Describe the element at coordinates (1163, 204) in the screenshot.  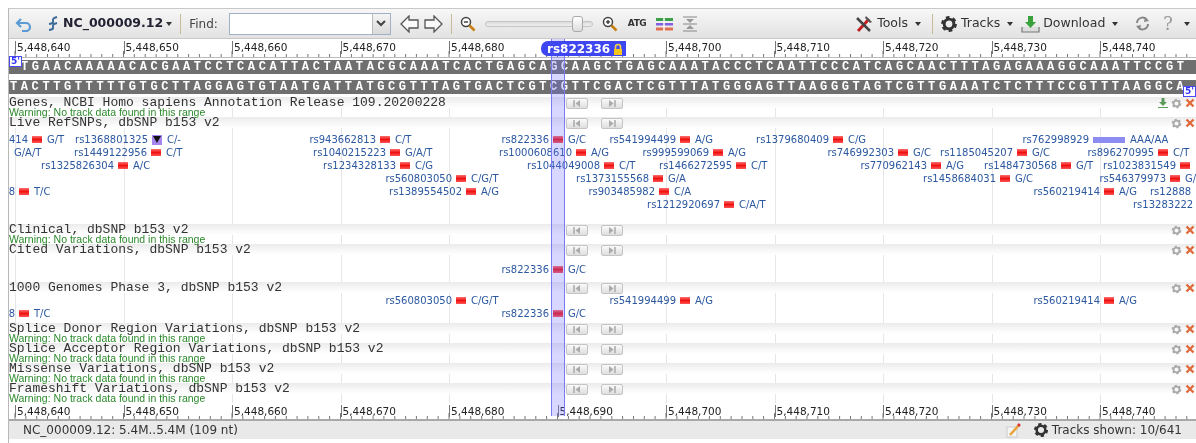
I see `variant-id: rs13283222` at that location.